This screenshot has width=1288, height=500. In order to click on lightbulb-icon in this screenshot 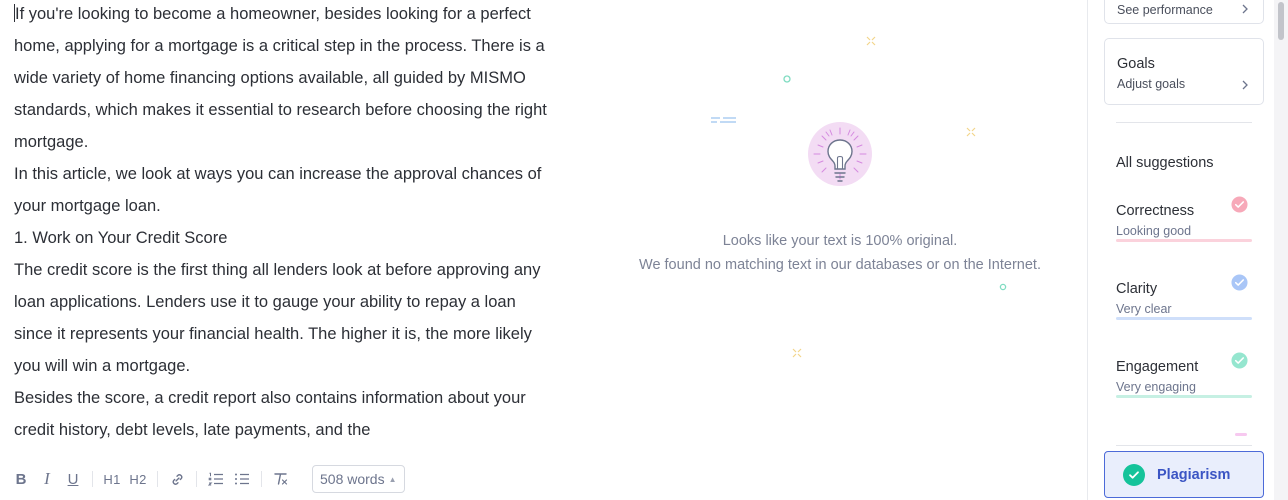, I will do `click(840, 154)`.